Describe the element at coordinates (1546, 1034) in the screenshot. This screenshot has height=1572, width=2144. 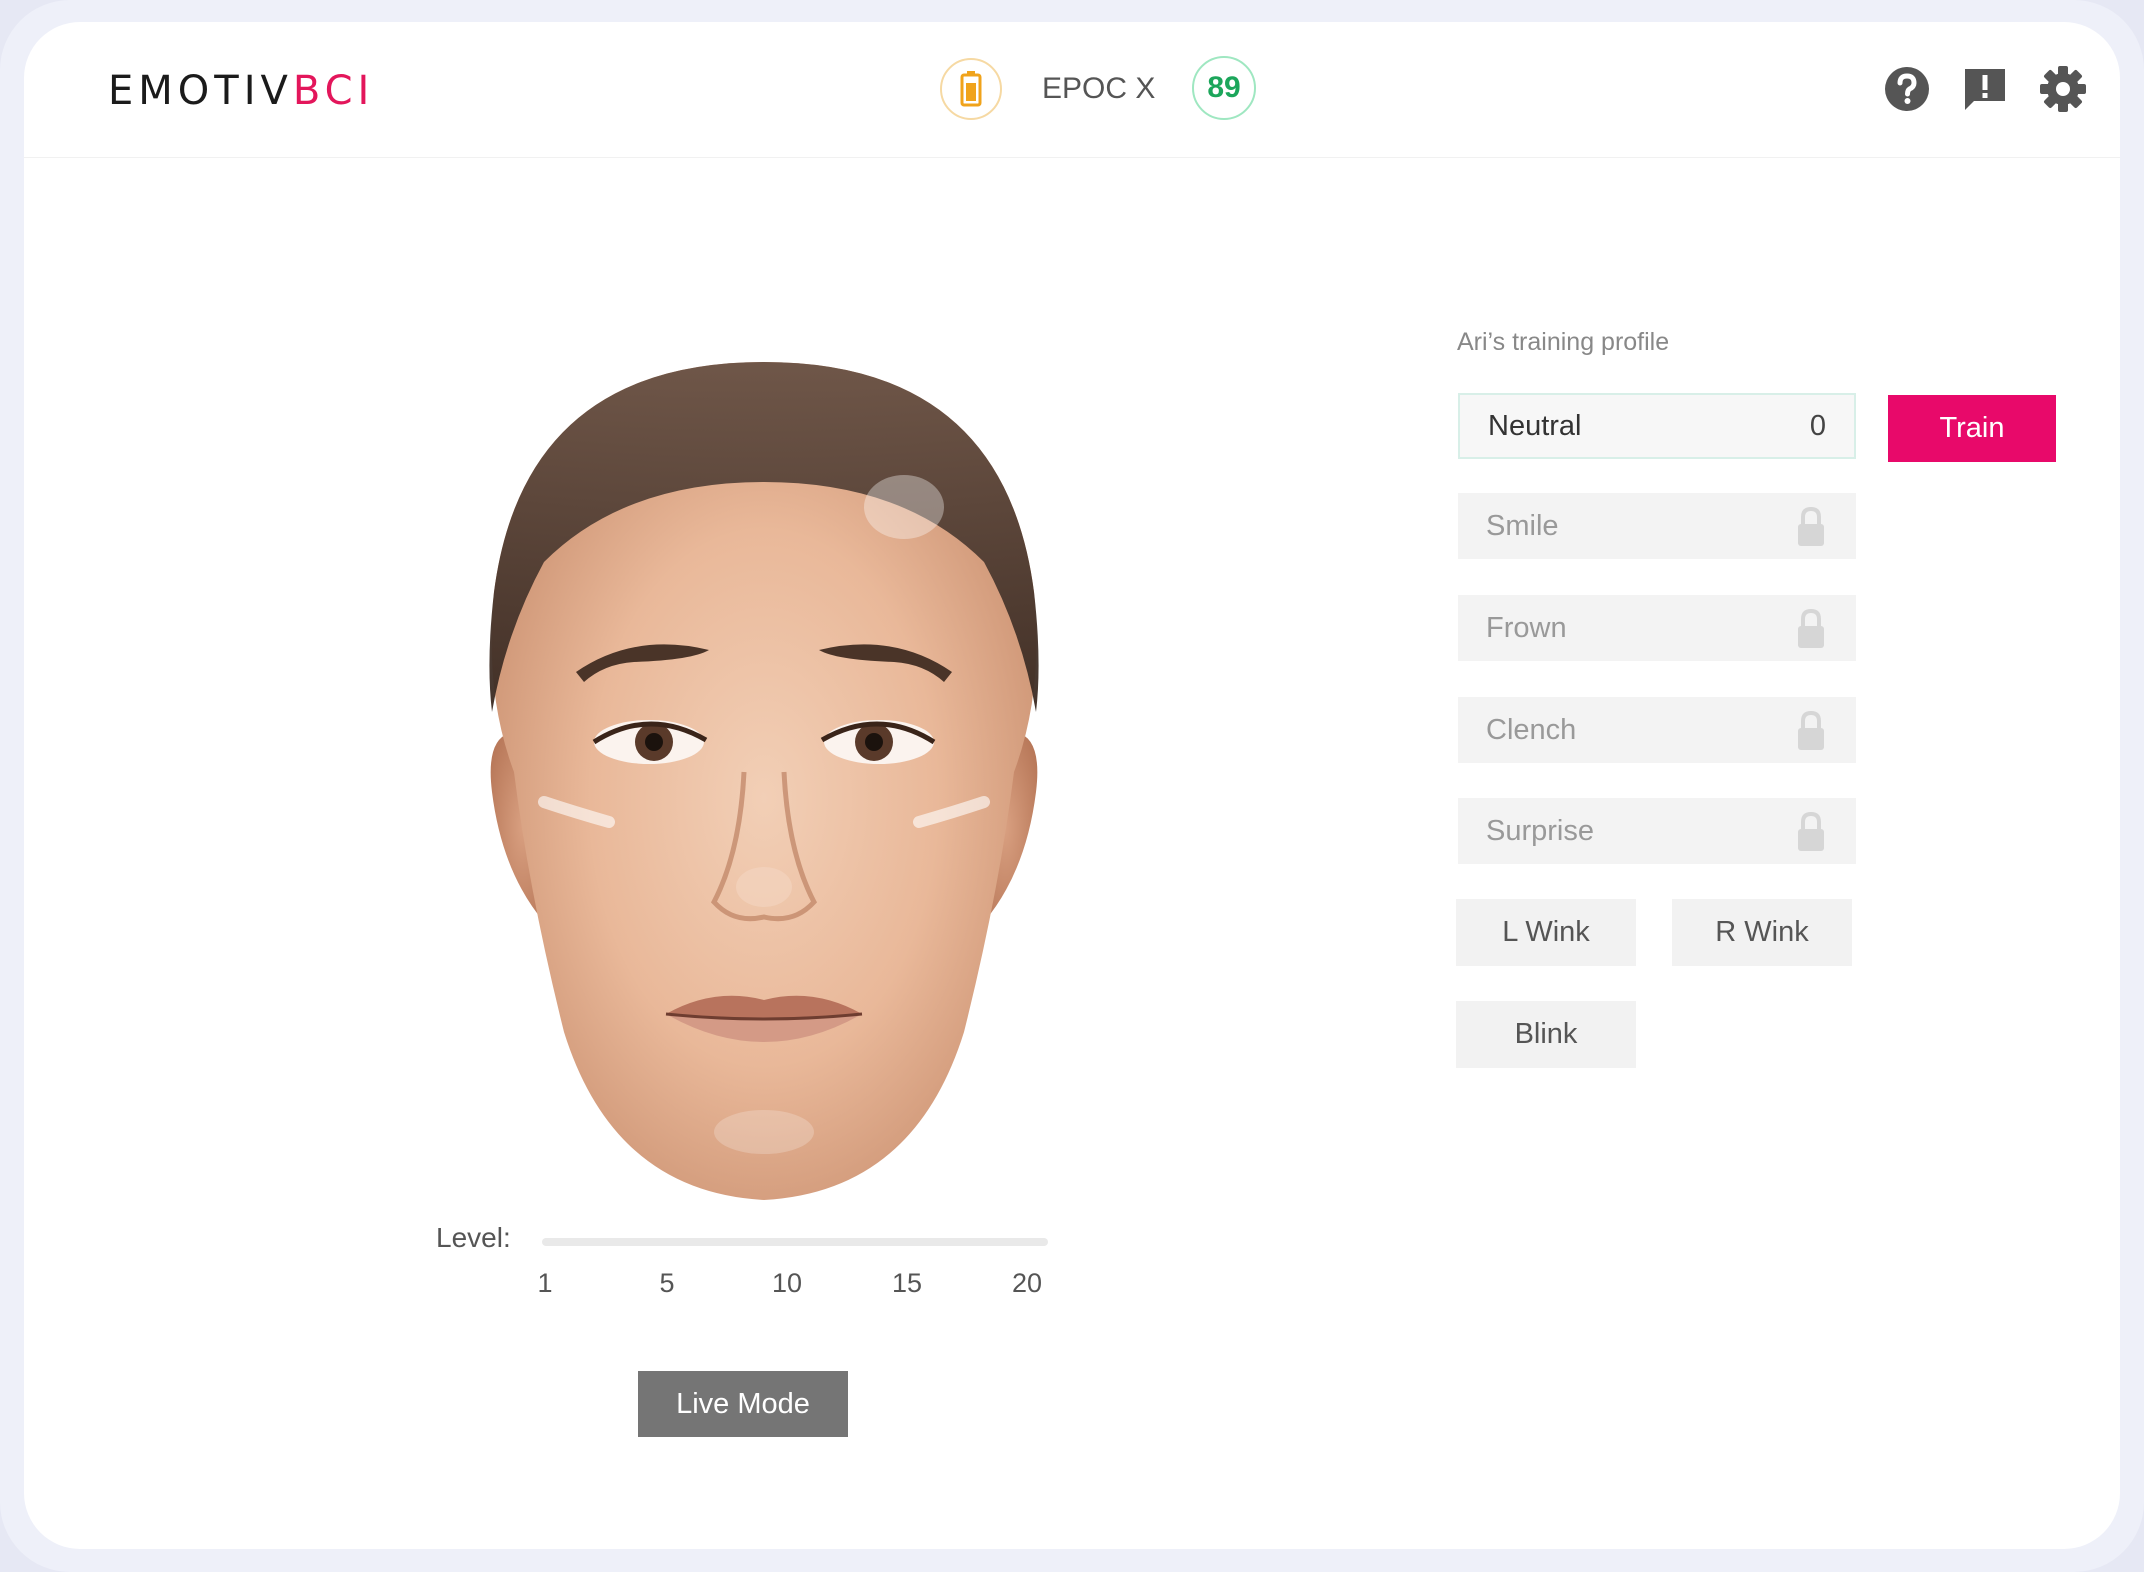
I see `blink-button: Blink` at that location.